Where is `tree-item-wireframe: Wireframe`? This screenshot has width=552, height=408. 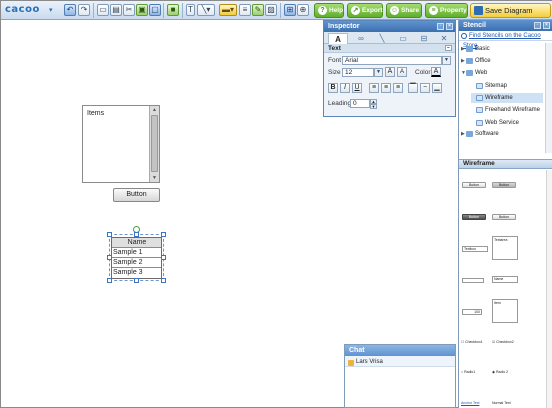 tree-item-wireframe: Wireframe is located at coordinates (507, 98).